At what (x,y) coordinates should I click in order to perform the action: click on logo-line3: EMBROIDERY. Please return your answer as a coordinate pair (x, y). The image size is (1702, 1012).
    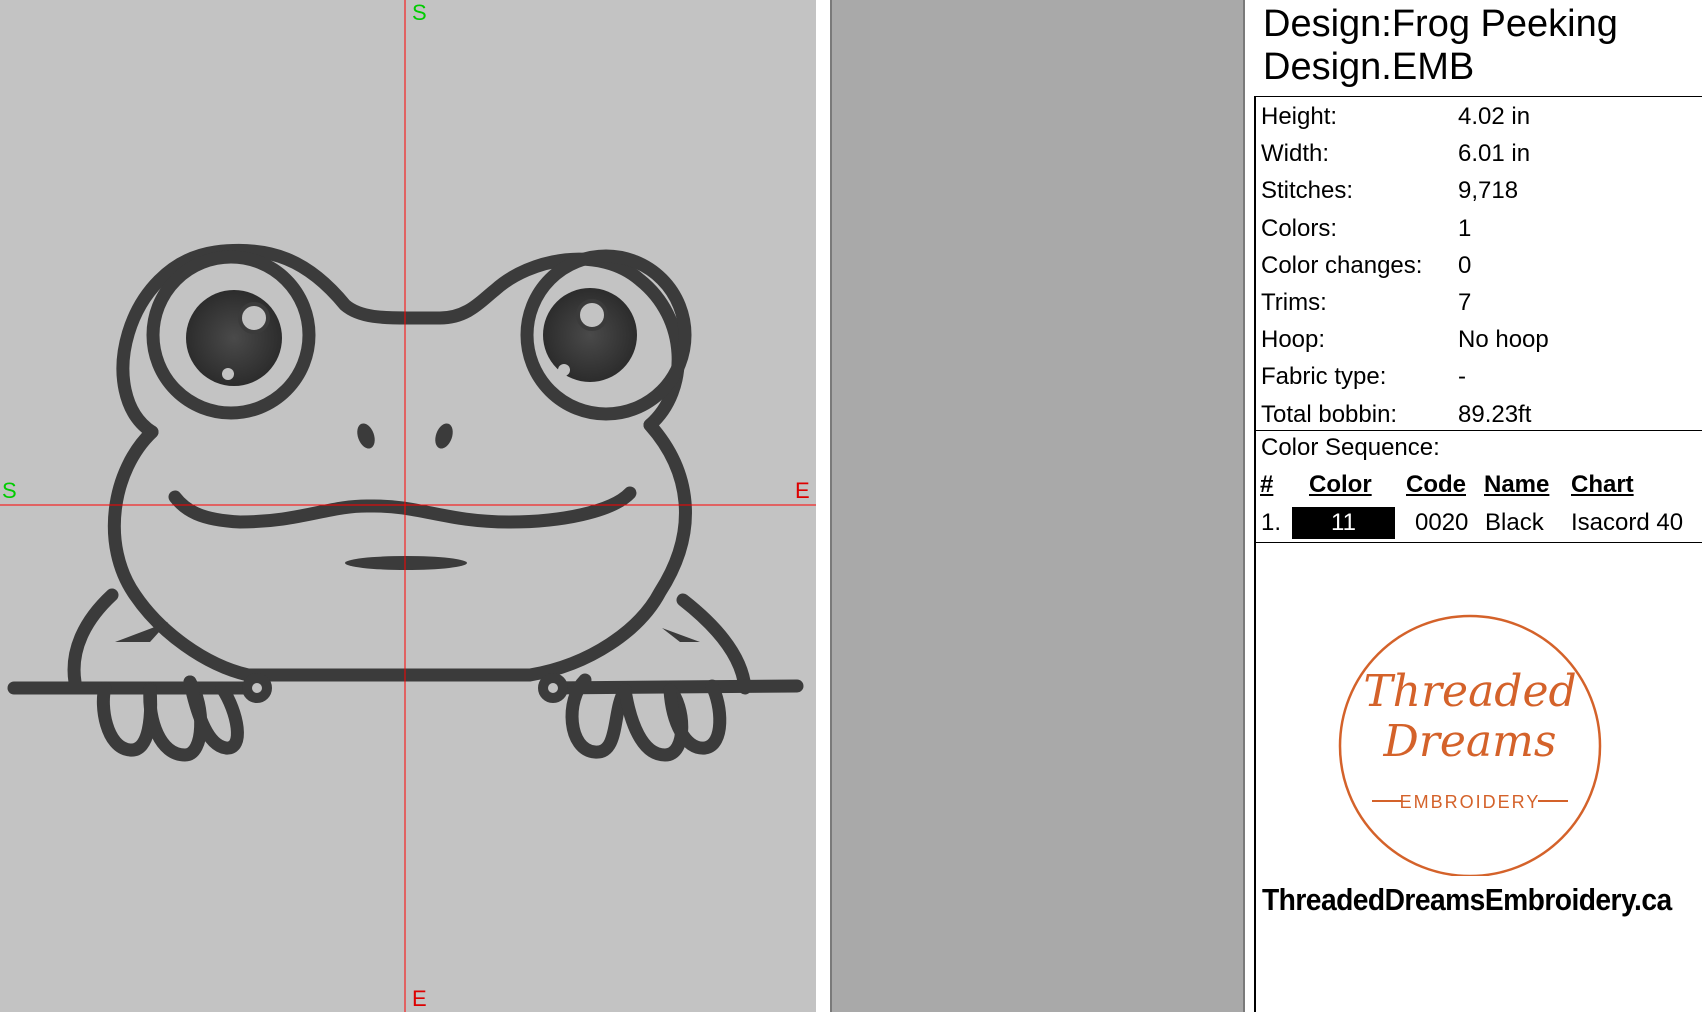
    Looking at the image, I should click on (1470, 802).